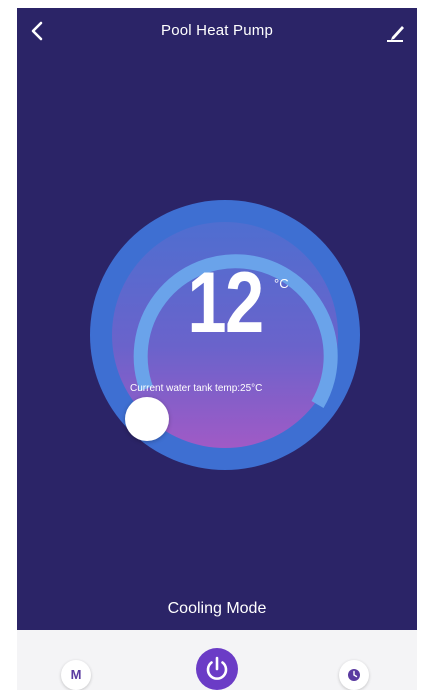  I want to click on bottom-toolbar: M, so click(217, 660).